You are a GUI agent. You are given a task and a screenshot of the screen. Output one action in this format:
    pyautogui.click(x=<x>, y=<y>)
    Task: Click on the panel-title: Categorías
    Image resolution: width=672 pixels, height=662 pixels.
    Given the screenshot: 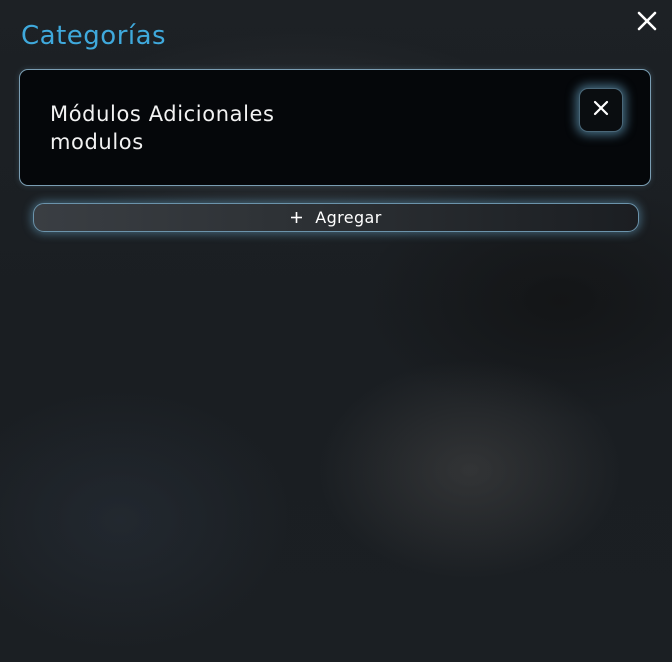 What is the action you would take?
    pyautogui.click(x=94, y=36)
    